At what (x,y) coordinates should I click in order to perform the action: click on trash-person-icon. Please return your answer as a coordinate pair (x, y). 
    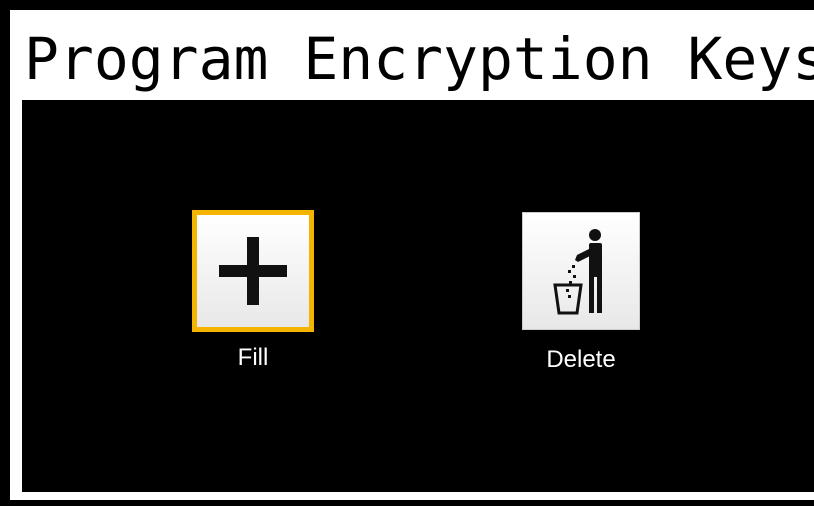
    Looking at the image, I should click on (577, 272).